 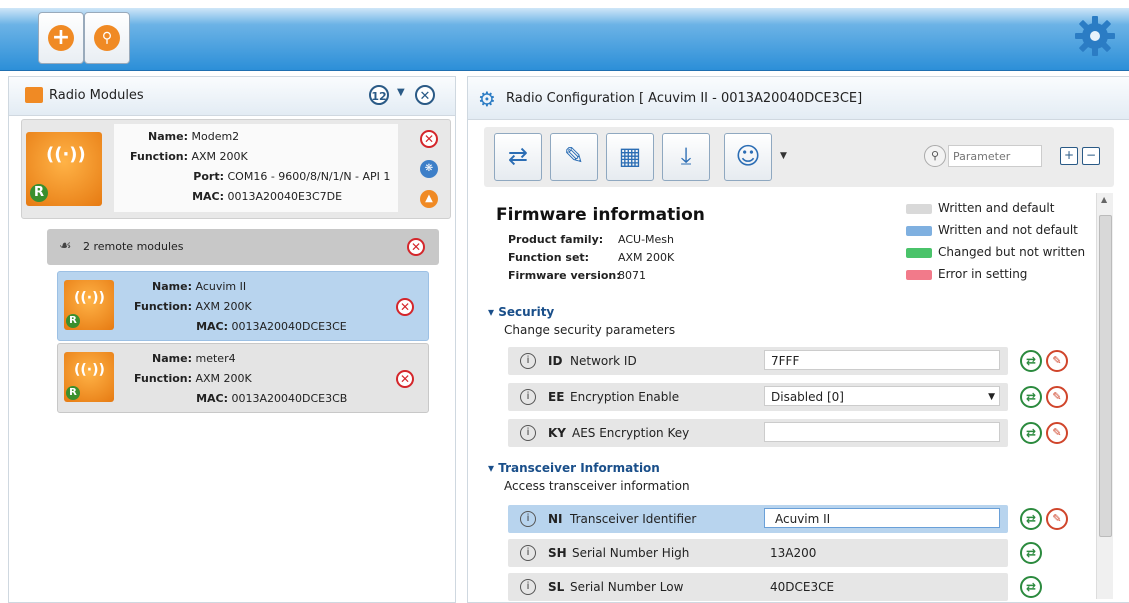 What do you see at coordinates (133, 246) in the screenshot?
I see `remote-modules-count: 2 remote modules` at bounding box center [133, 246].